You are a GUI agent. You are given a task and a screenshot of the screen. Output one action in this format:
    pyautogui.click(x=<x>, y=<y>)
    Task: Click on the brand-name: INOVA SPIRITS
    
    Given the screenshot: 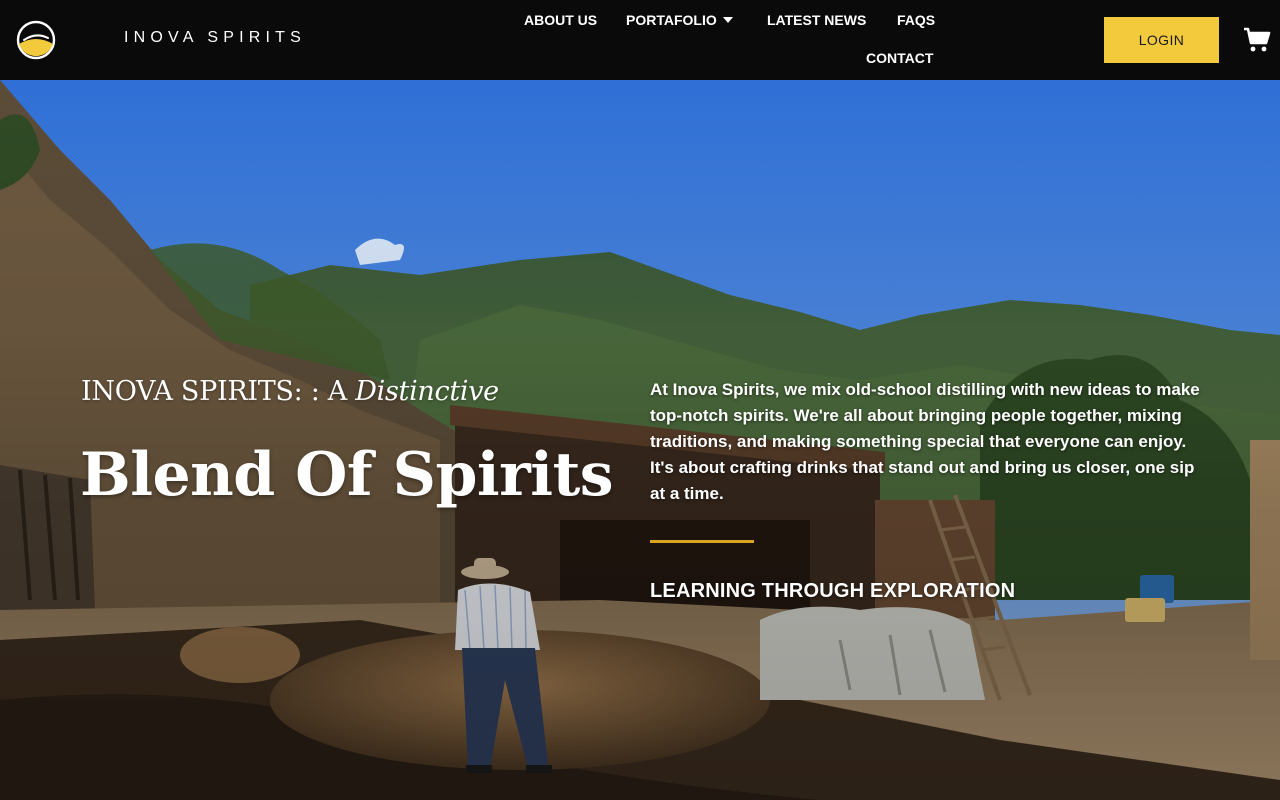 What is the action you would take?
    pyautogui.click(x=215, y=38)
    